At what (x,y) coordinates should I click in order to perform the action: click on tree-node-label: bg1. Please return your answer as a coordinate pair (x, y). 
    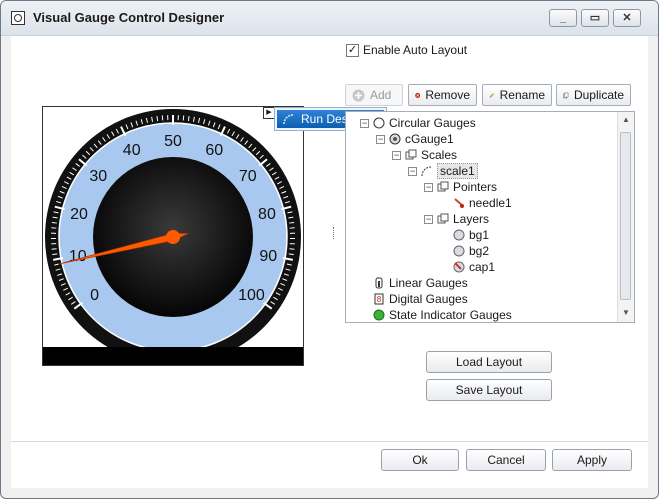
    Looking at the image, I should click on (479, 235).